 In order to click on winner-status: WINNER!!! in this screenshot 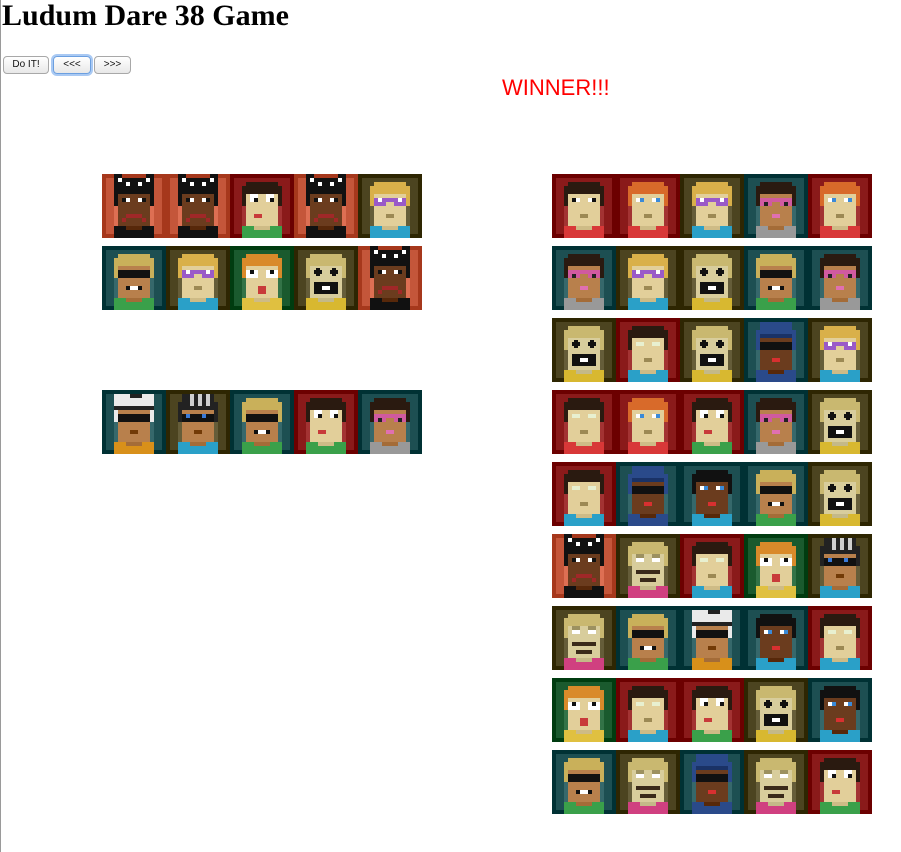, I will do `click(556, 87)`.